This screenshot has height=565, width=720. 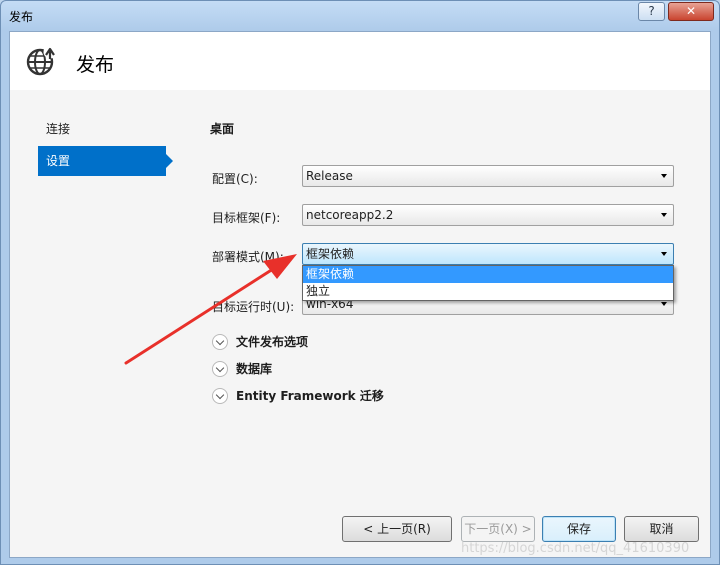 I want to click on nav-item-connection: 连接, so click(x=102, y=129).